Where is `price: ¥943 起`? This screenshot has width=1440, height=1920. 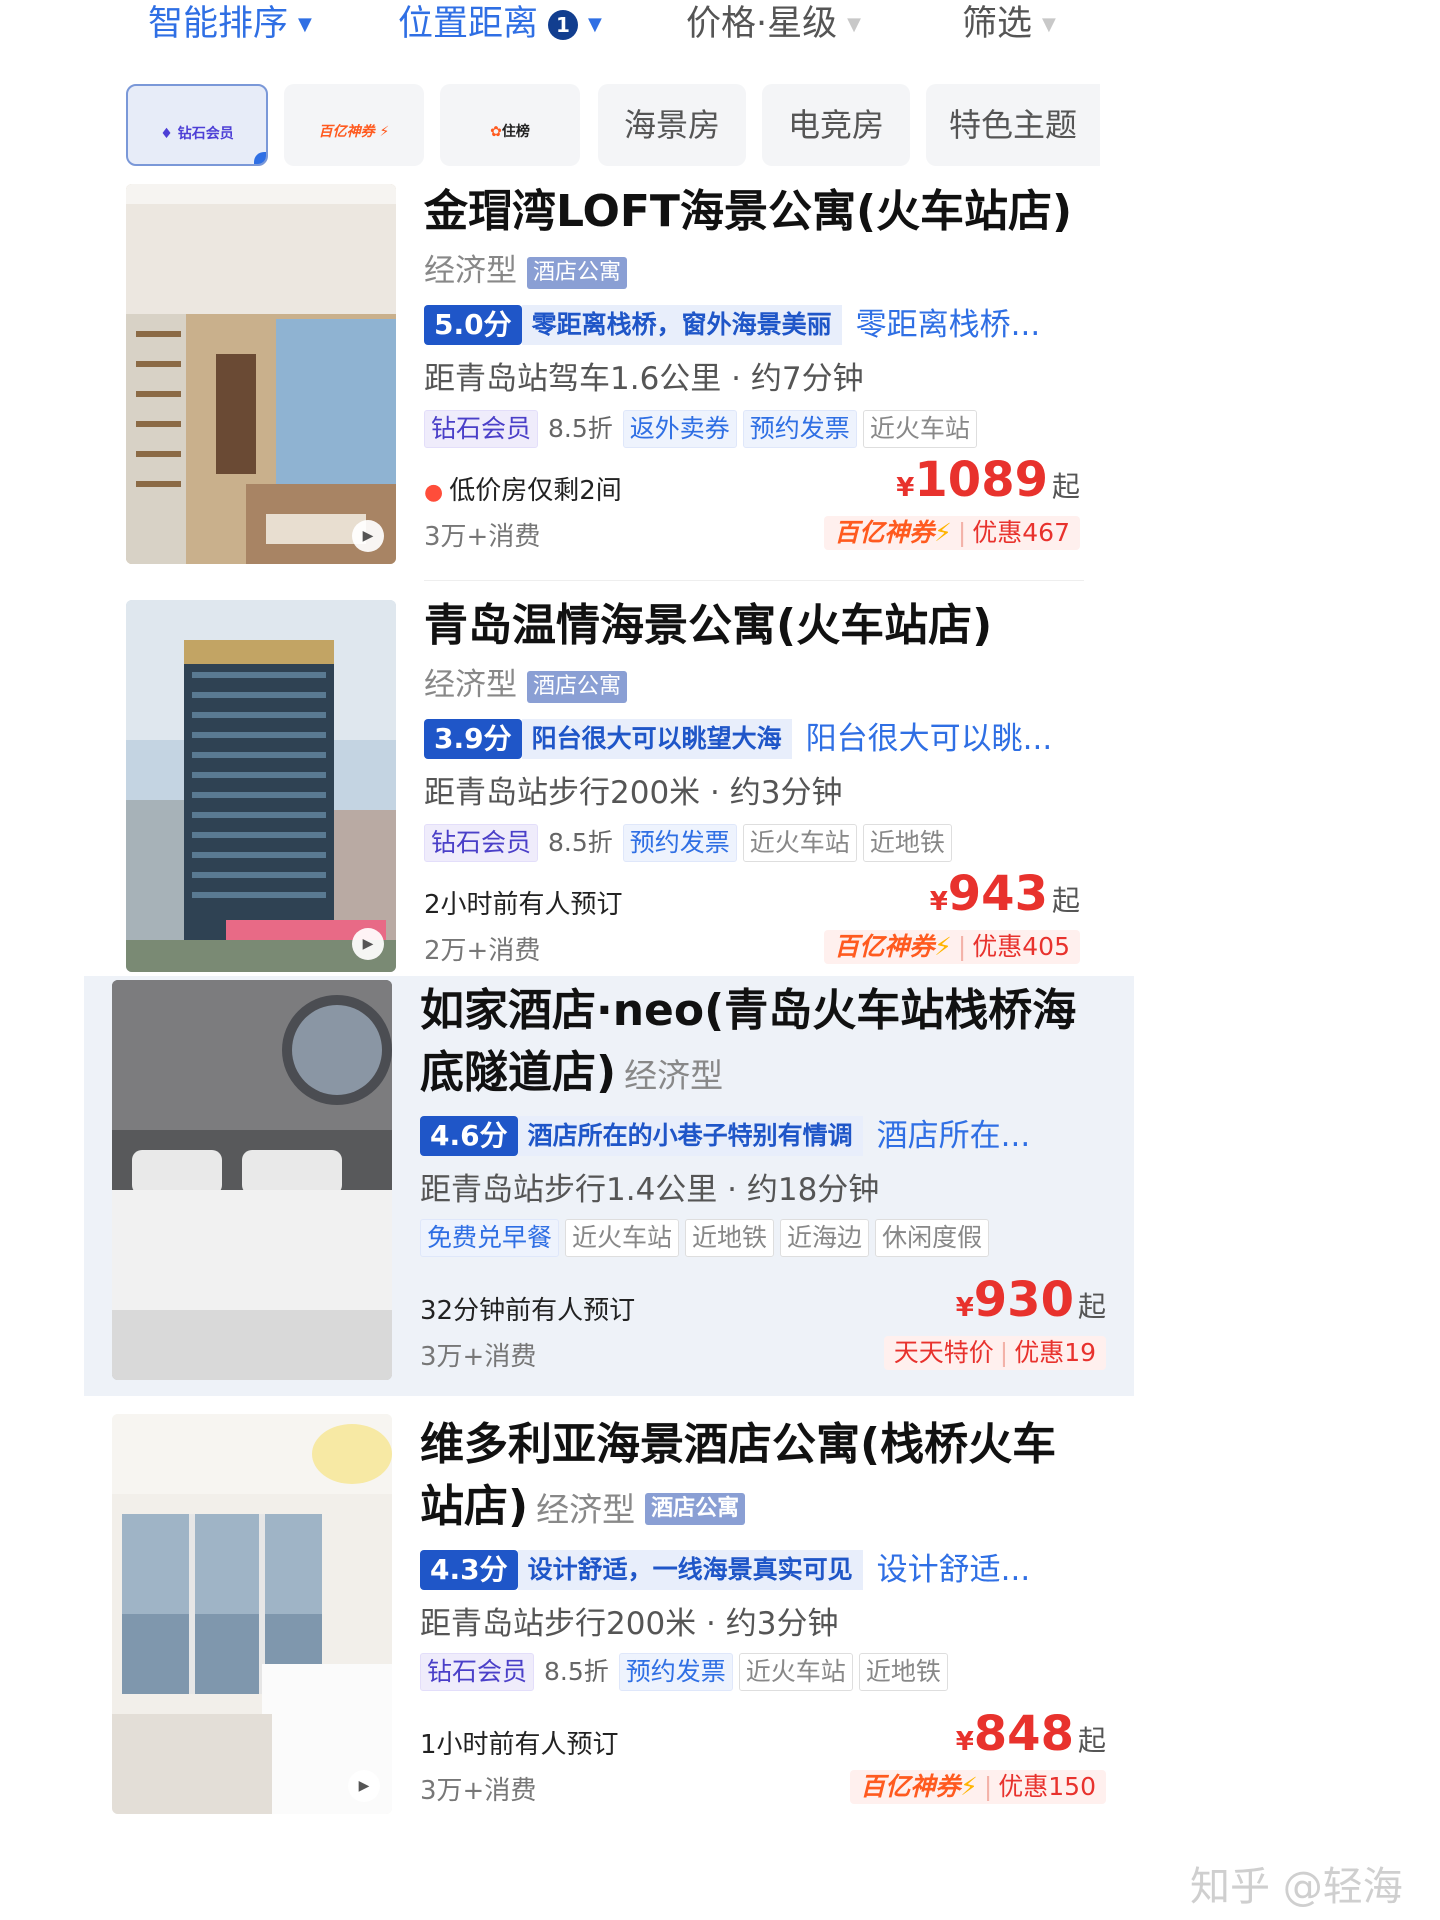
price: ¥943 起 is located at coordinates (1005, 894).